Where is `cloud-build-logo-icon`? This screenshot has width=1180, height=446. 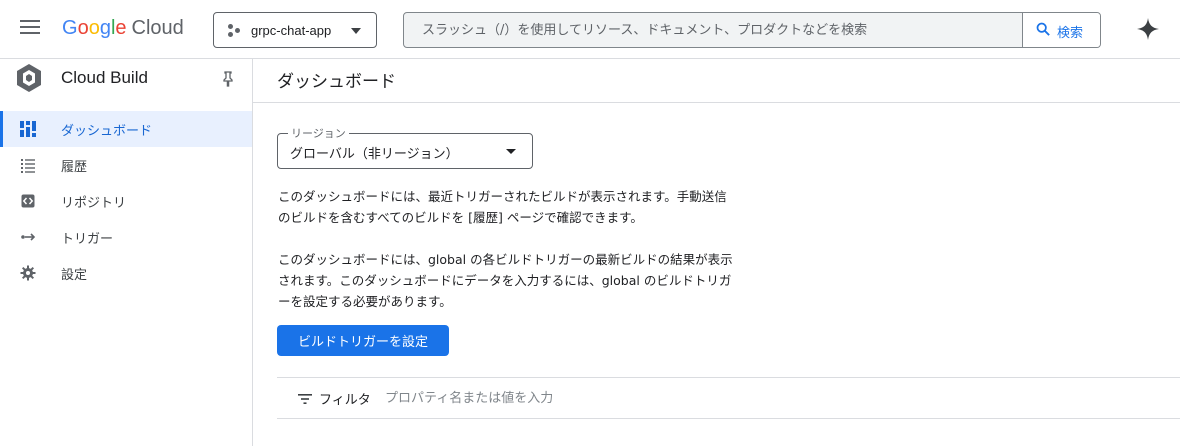
cloud-build-logo-icon is located at coordinates (29, 78).